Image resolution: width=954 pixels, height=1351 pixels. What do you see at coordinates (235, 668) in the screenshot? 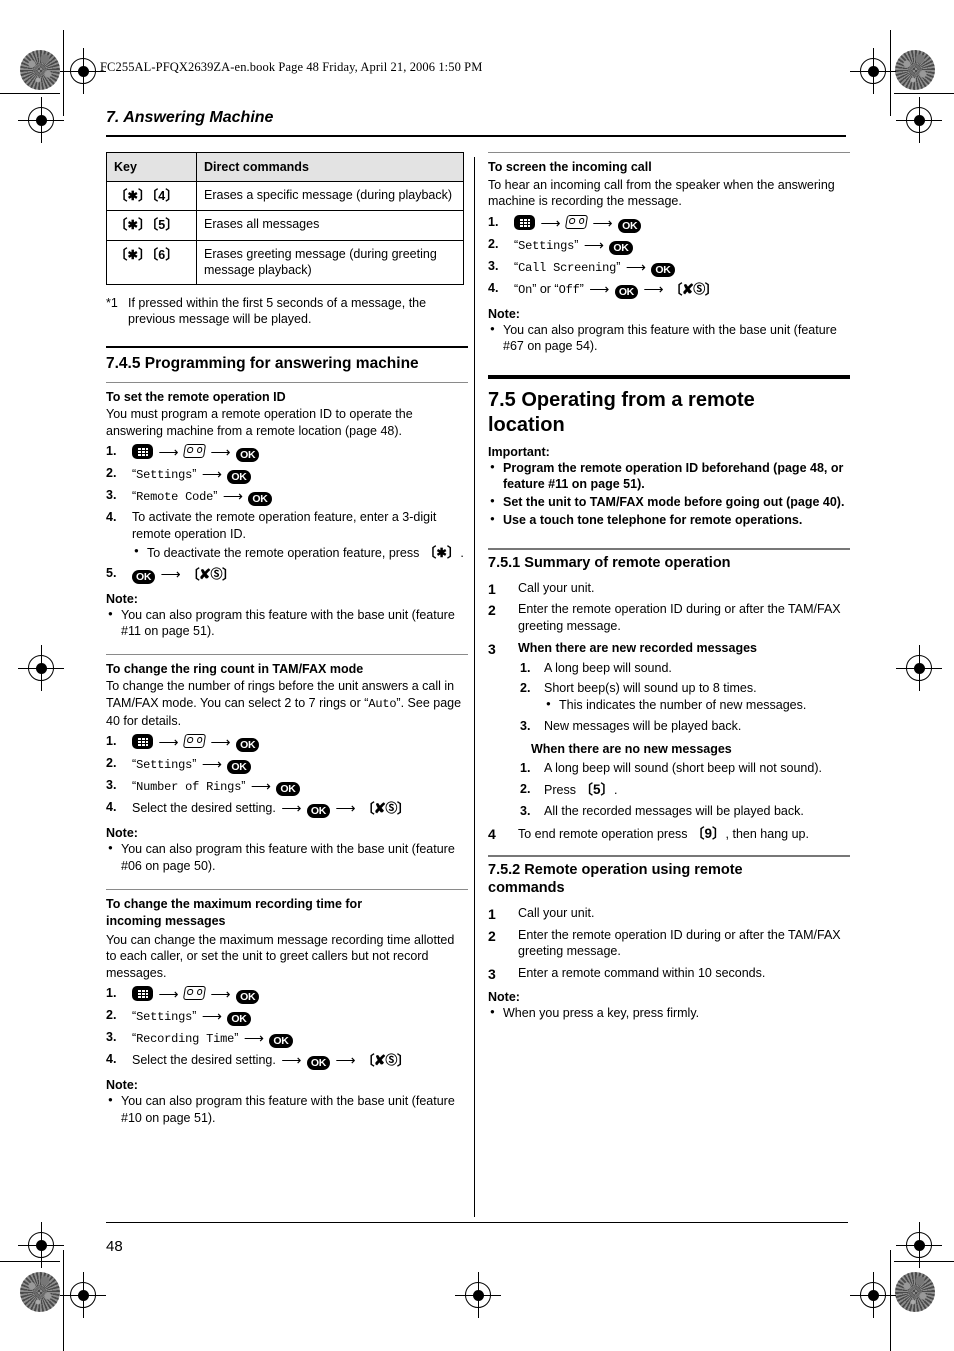
I see `subheading-ring-count: To change the ring count in TAM/FAX mode` at bounding box center [235, 668].